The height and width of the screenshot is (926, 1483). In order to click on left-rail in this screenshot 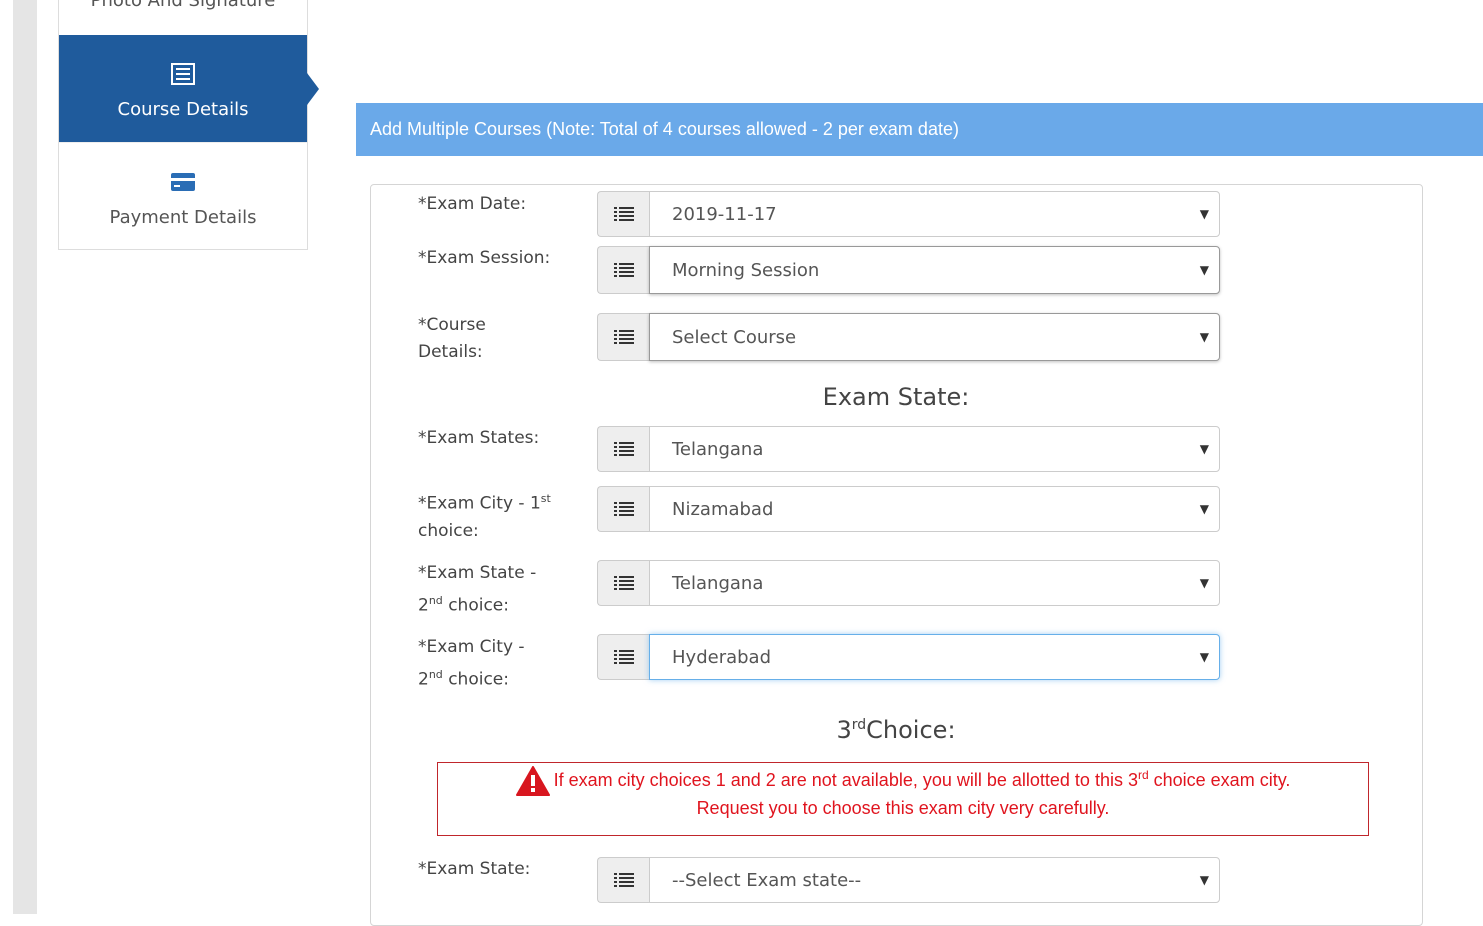, I will do `click(25, 457)`.